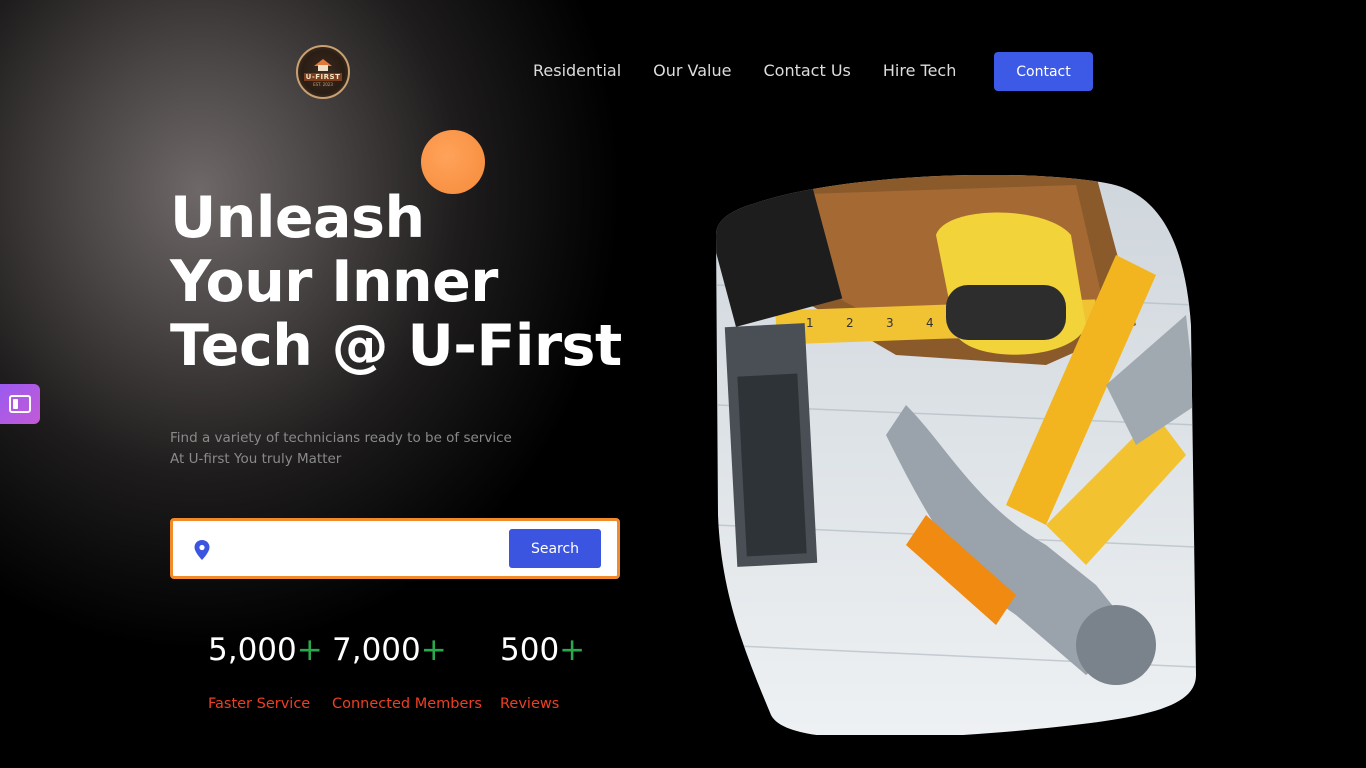 This screenshot has width=1366, height=768. Describe the element at coordinates (396, 346) in the screenshot. I see `hero-title-line-3: Tech @ U-First` at that location.